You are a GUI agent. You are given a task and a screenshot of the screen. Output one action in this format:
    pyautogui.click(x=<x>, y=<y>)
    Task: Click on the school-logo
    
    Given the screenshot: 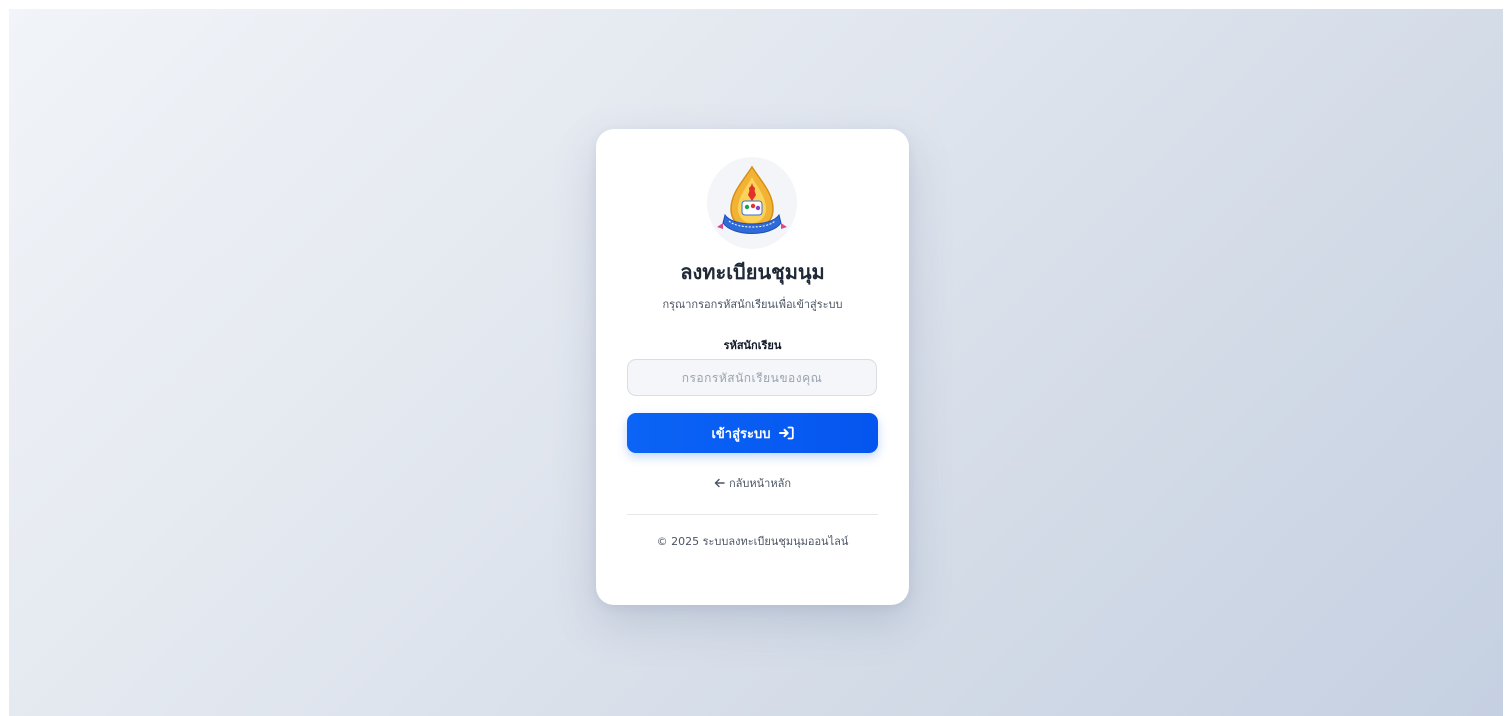 What is the action you would take?
    pyautogui.click(x=752, y=203)
    